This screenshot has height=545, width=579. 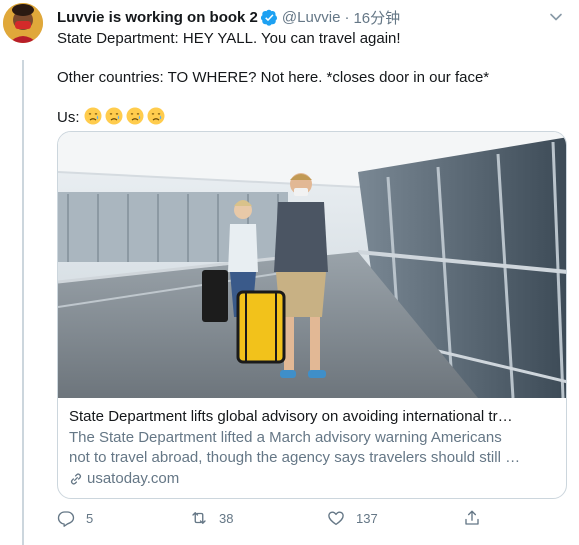 What do you see at coordinates (68, 117) in the screenshot?
I see `tweet-line-label: Us:` at bounding box center [68, 117].